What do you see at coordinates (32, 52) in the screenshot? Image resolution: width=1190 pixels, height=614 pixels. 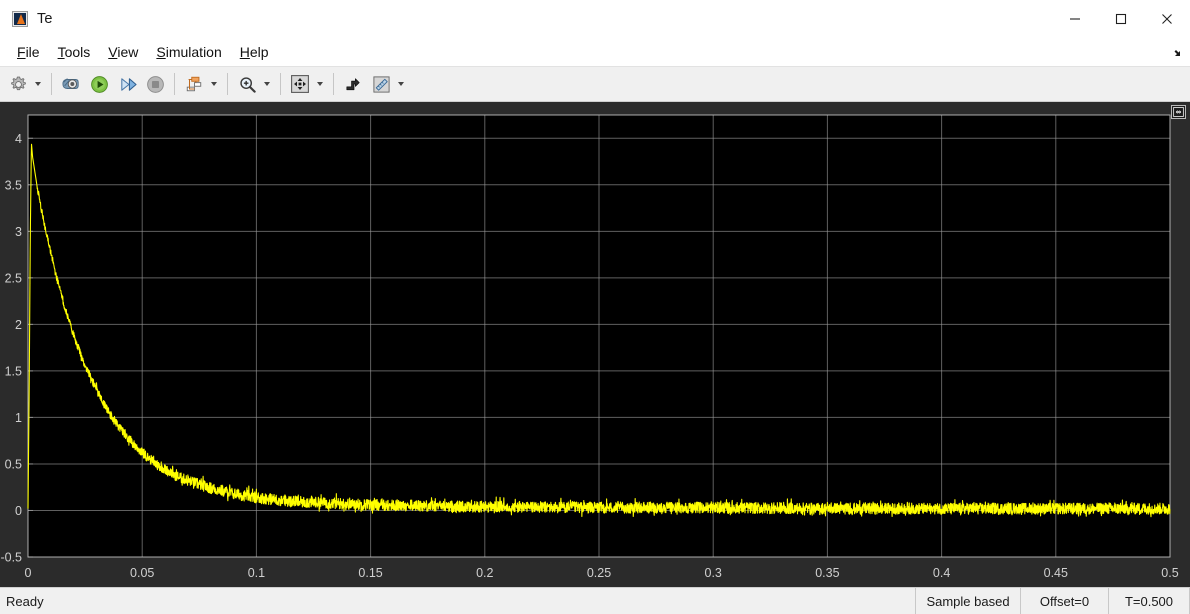 I see `menu-file-rest: ile` at bounding box center [32, 52].